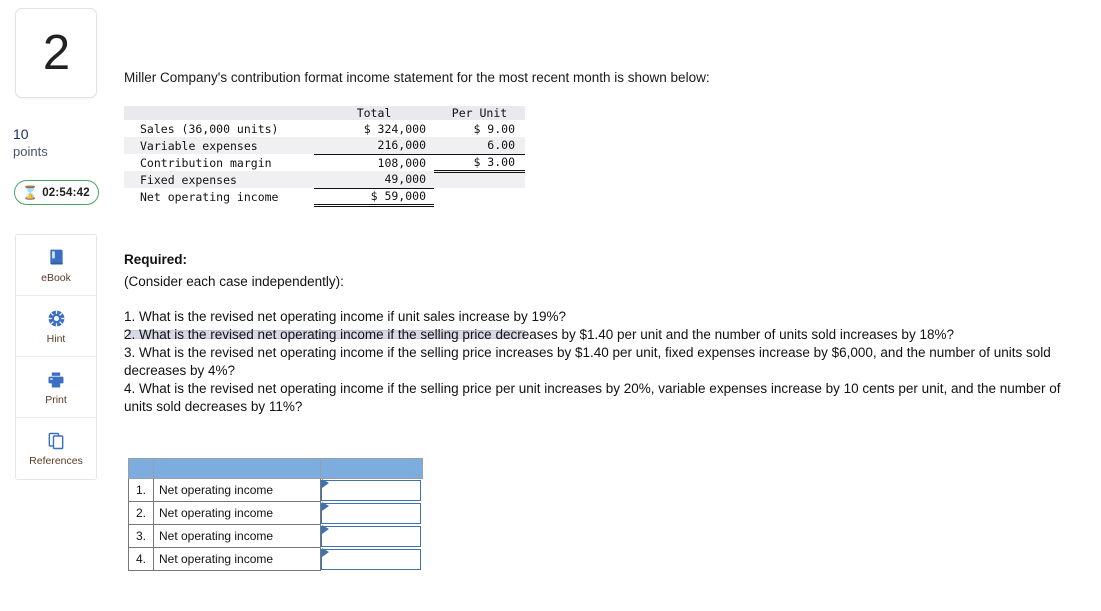 The height and width of the screenshot is (611, 1101). What do you see at coordinates (206, 162) in the screenshot?
I see `income-label: Contribution margin` at bounding box center [206, 162].